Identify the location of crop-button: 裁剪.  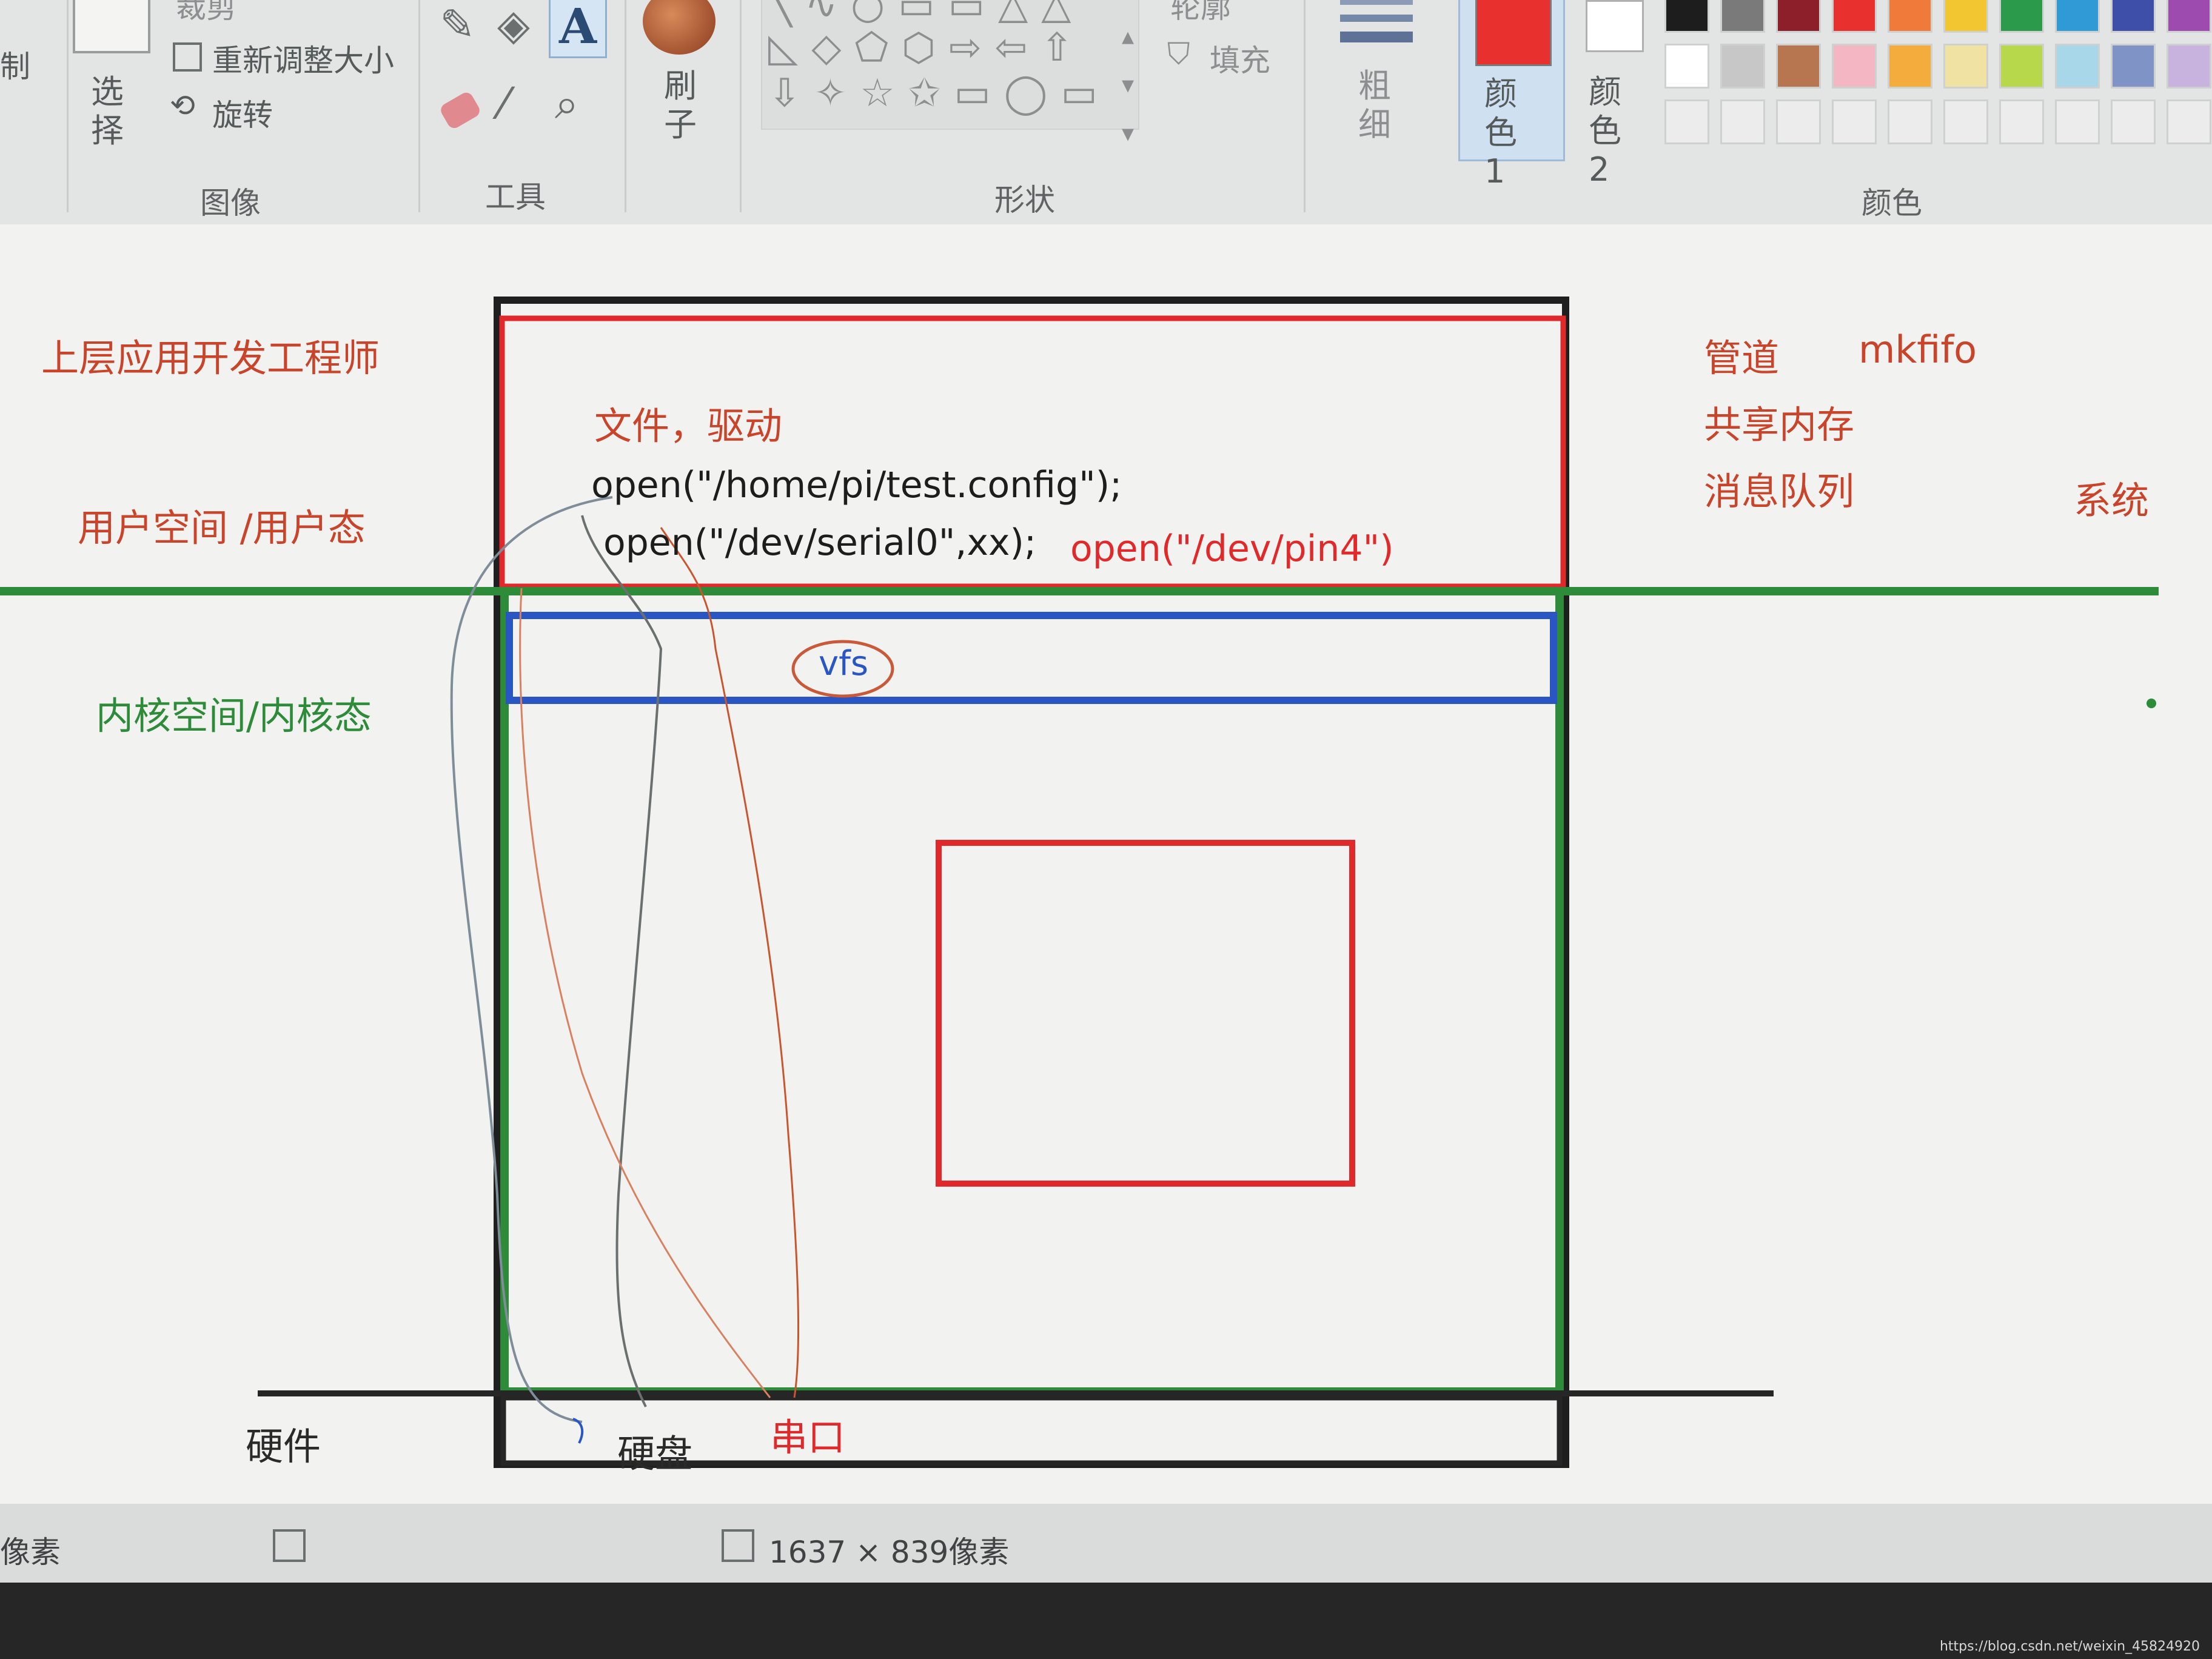
(206, 13).